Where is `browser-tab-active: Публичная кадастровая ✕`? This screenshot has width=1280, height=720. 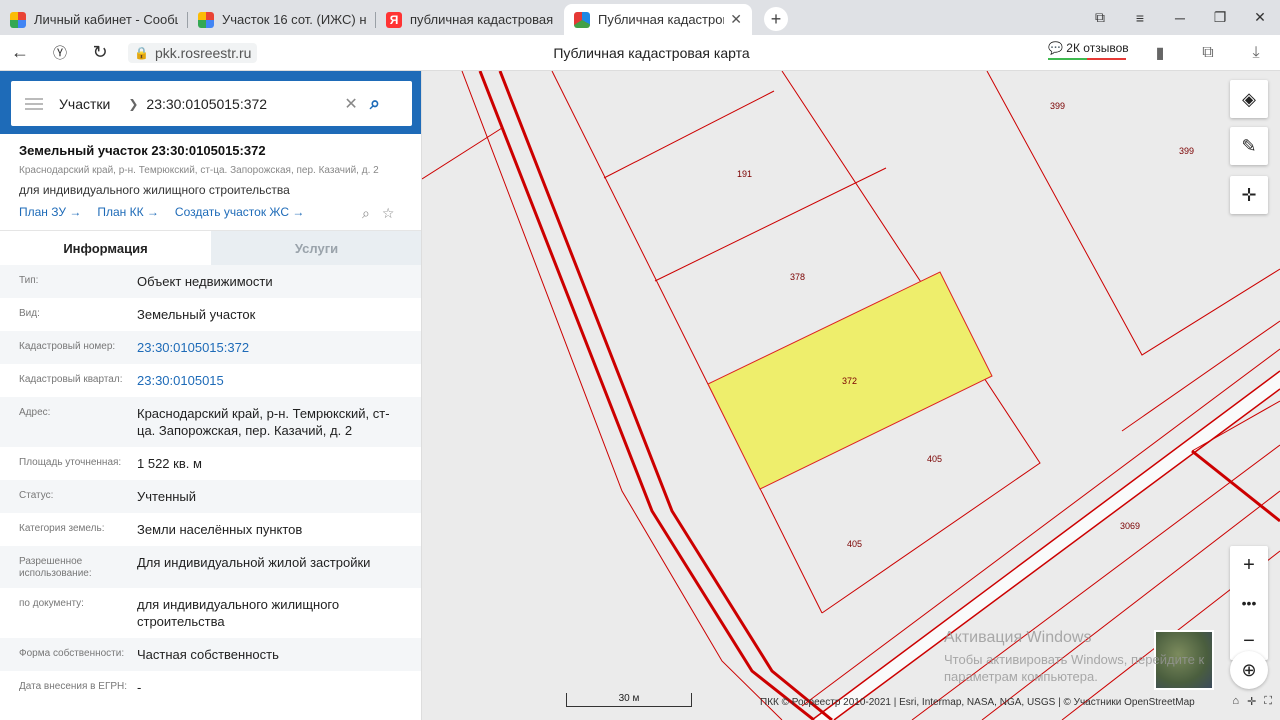
browser-tab-active: Публичная кадастровая ✕ is located at coordinates (658, 19).